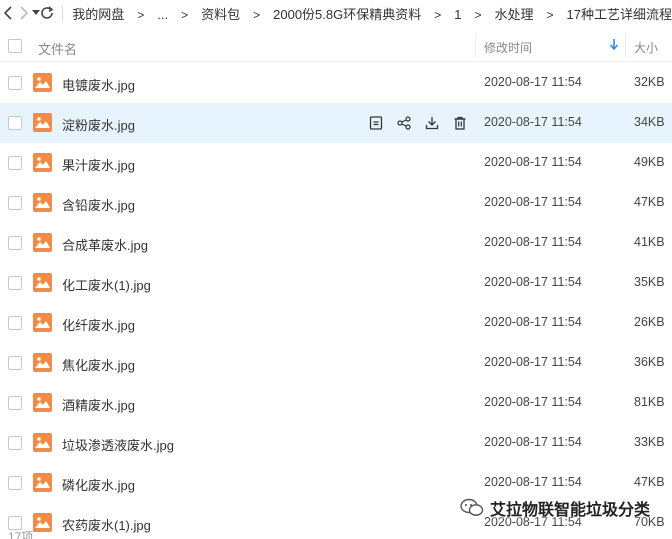 This screenshot has width=672, height=539. Describe the element at coordinates (649, 442) in the screenshot. I see `file-size: 33KB` at that location.